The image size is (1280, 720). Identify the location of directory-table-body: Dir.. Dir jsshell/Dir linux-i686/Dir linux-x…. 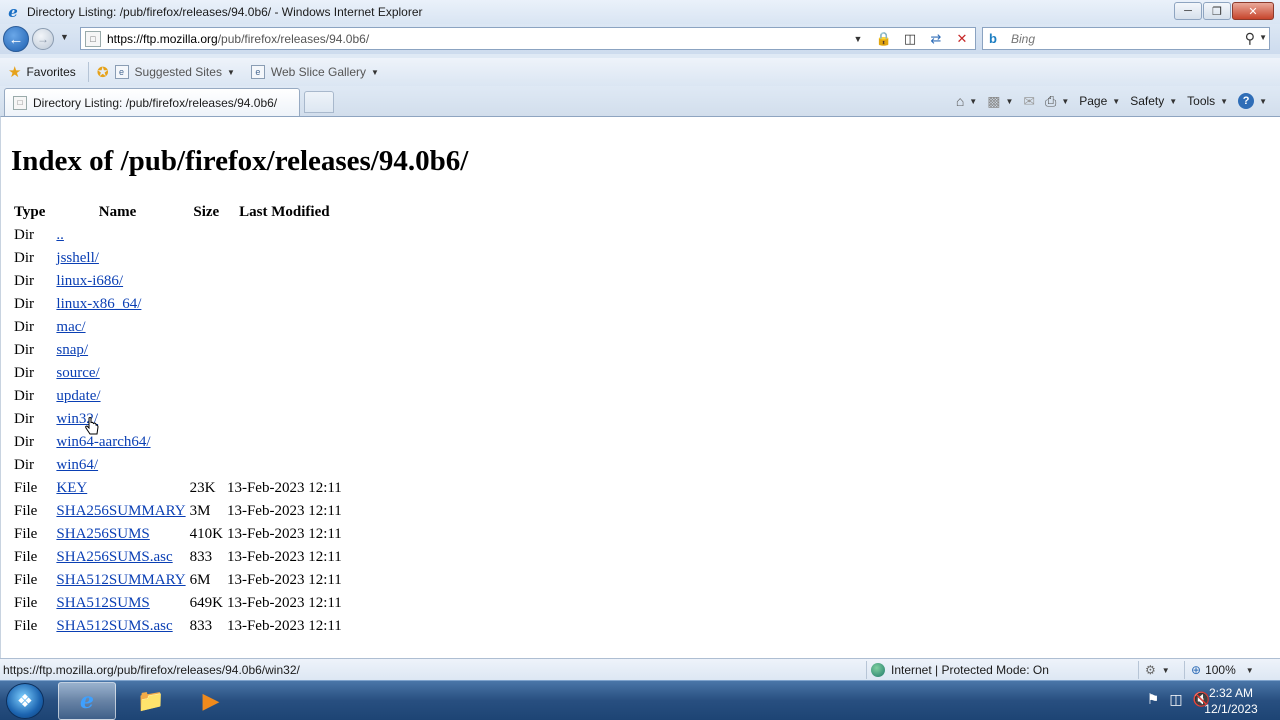
(178, 431).